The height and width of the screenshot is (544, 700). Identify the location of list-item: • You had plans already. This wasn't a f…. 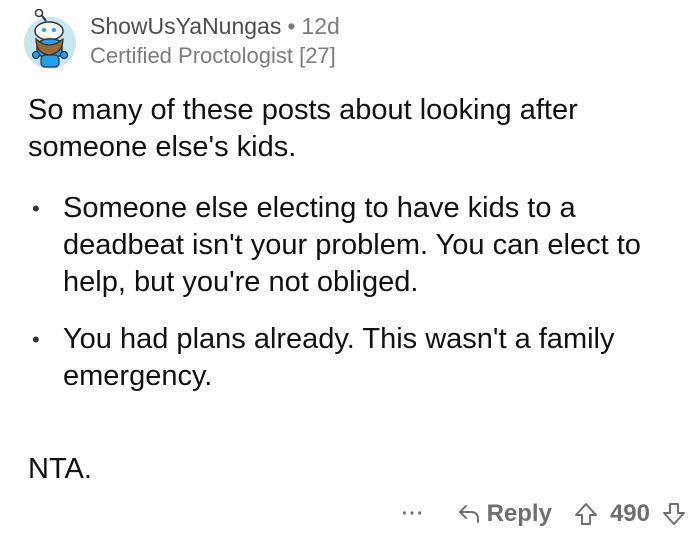
(353, 358).